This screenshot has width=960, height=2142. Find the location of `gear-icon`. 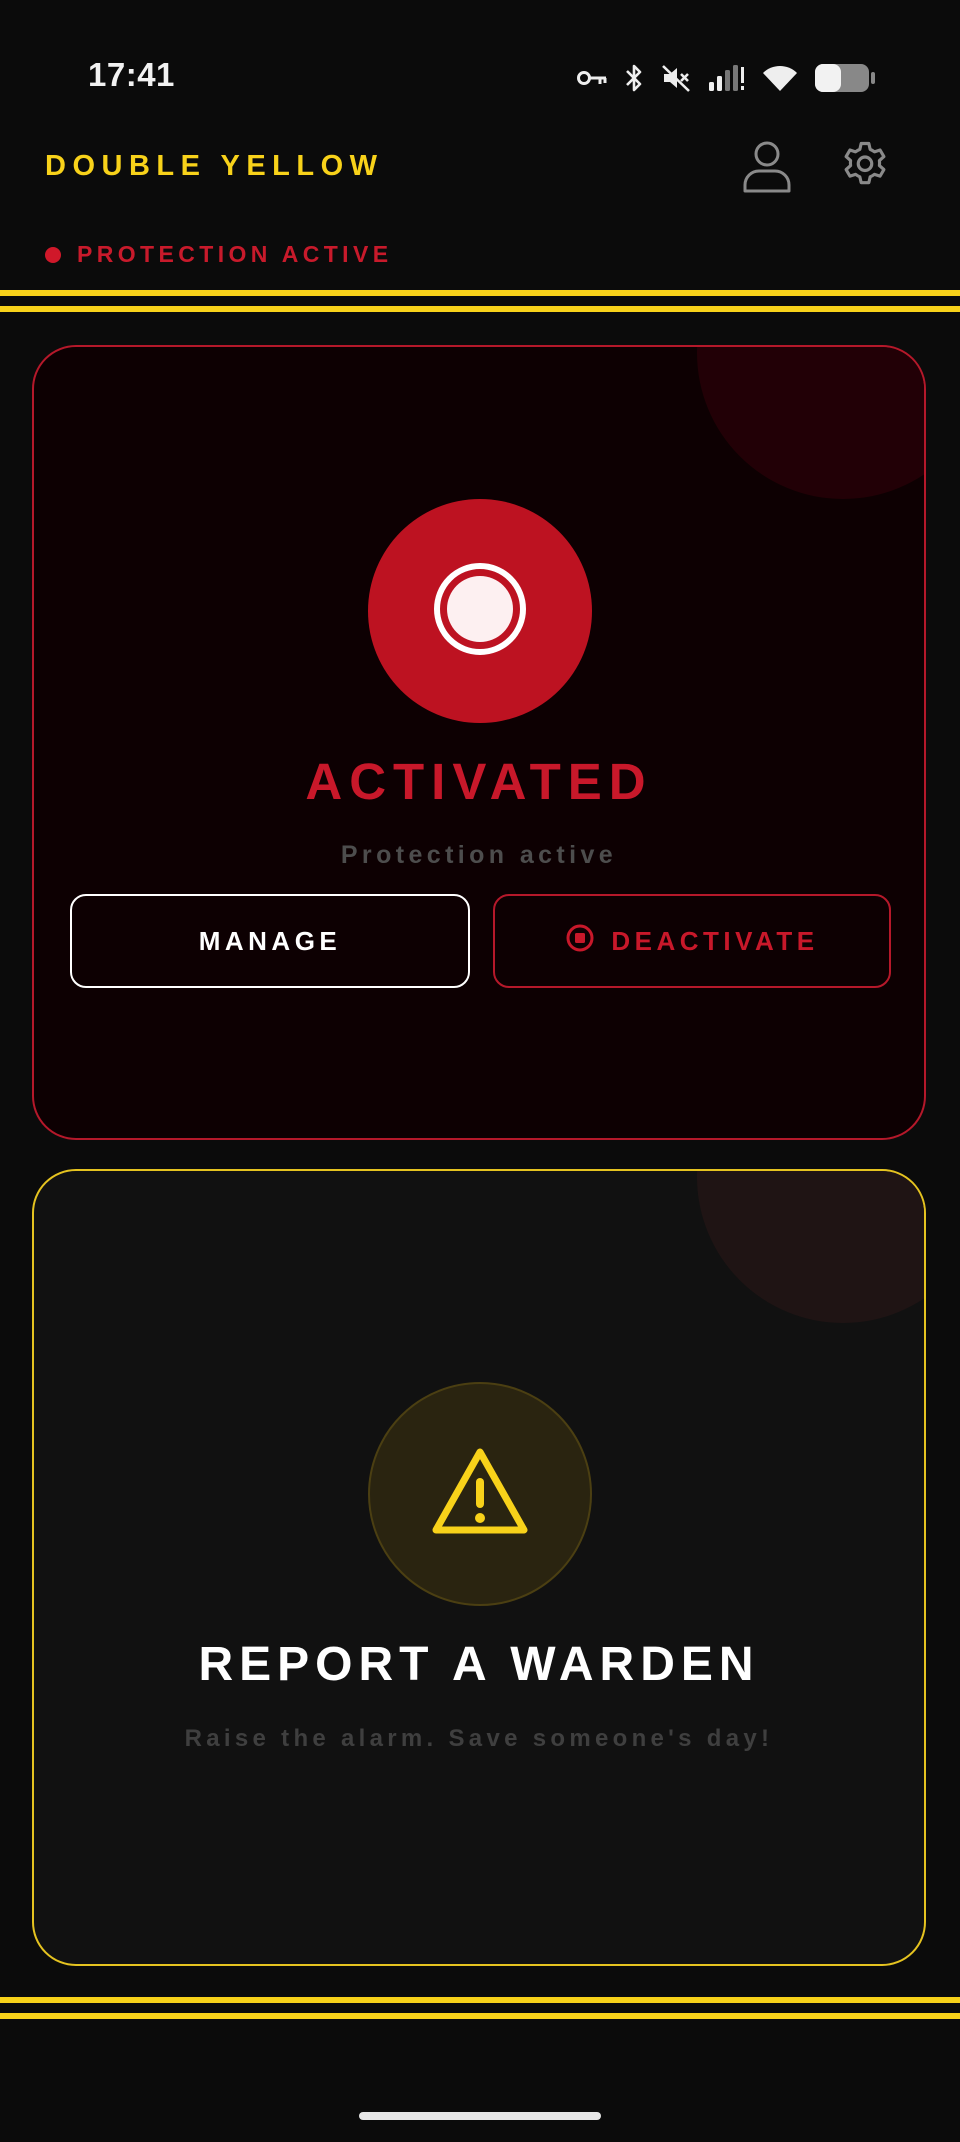

gear-icon is located at coordinates (865, 168).